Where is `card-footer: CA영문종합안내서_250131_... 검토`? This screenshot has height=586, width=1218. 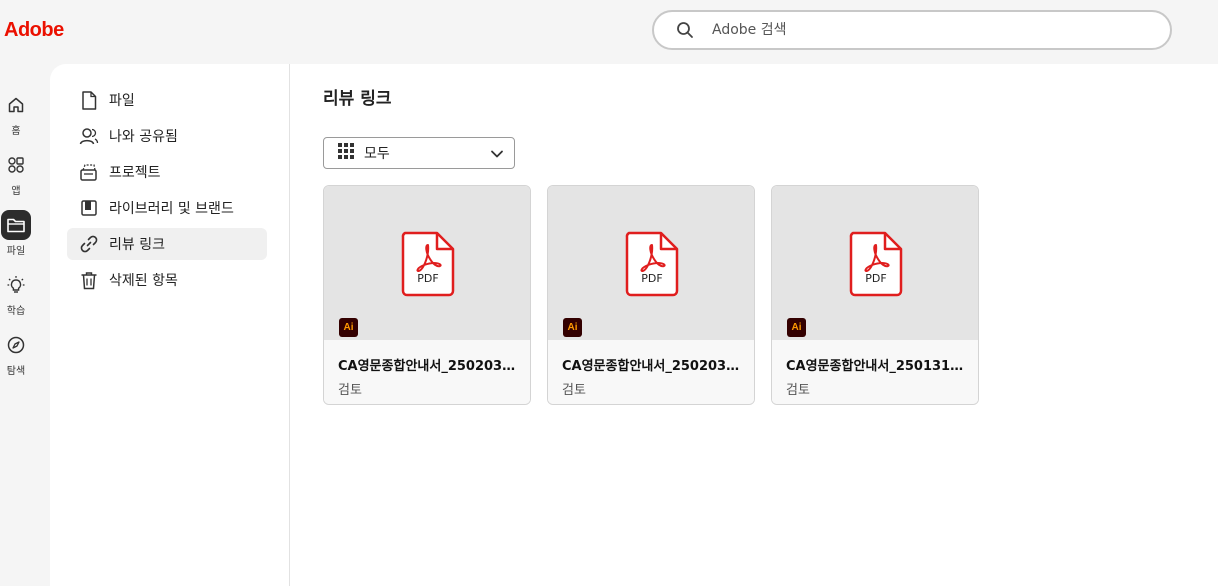
card-footer: CA영문종합안내서_250131_... 검토 is located at coordinates (875, 372).